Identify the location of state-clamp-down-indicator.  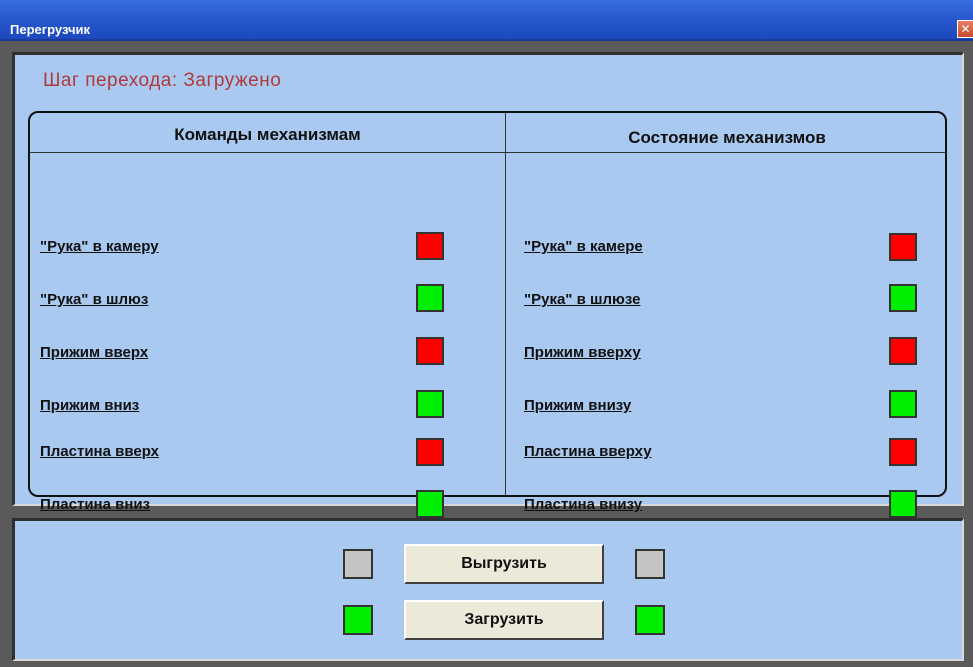
(903, 404).